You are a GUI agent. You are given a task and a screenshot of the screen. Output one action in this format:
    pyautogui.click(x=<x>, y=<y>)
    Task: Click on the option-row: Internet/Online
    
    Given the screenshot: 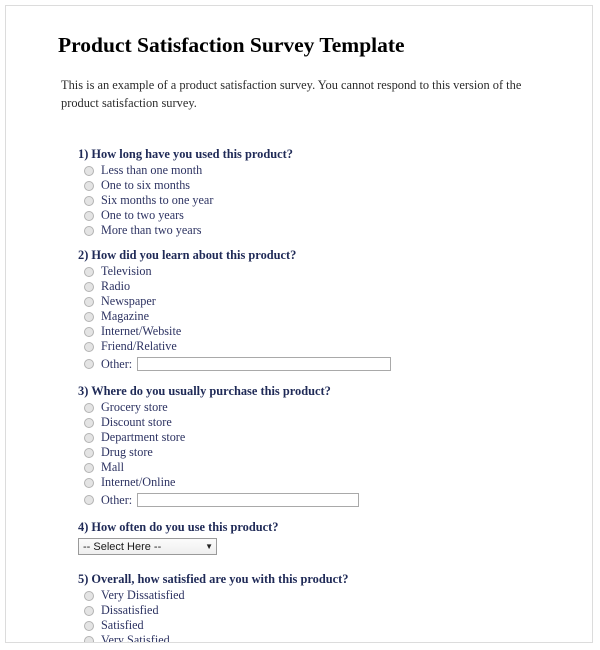 What is the action you would take?
    pyautogui.click(x=308, y=482)
    